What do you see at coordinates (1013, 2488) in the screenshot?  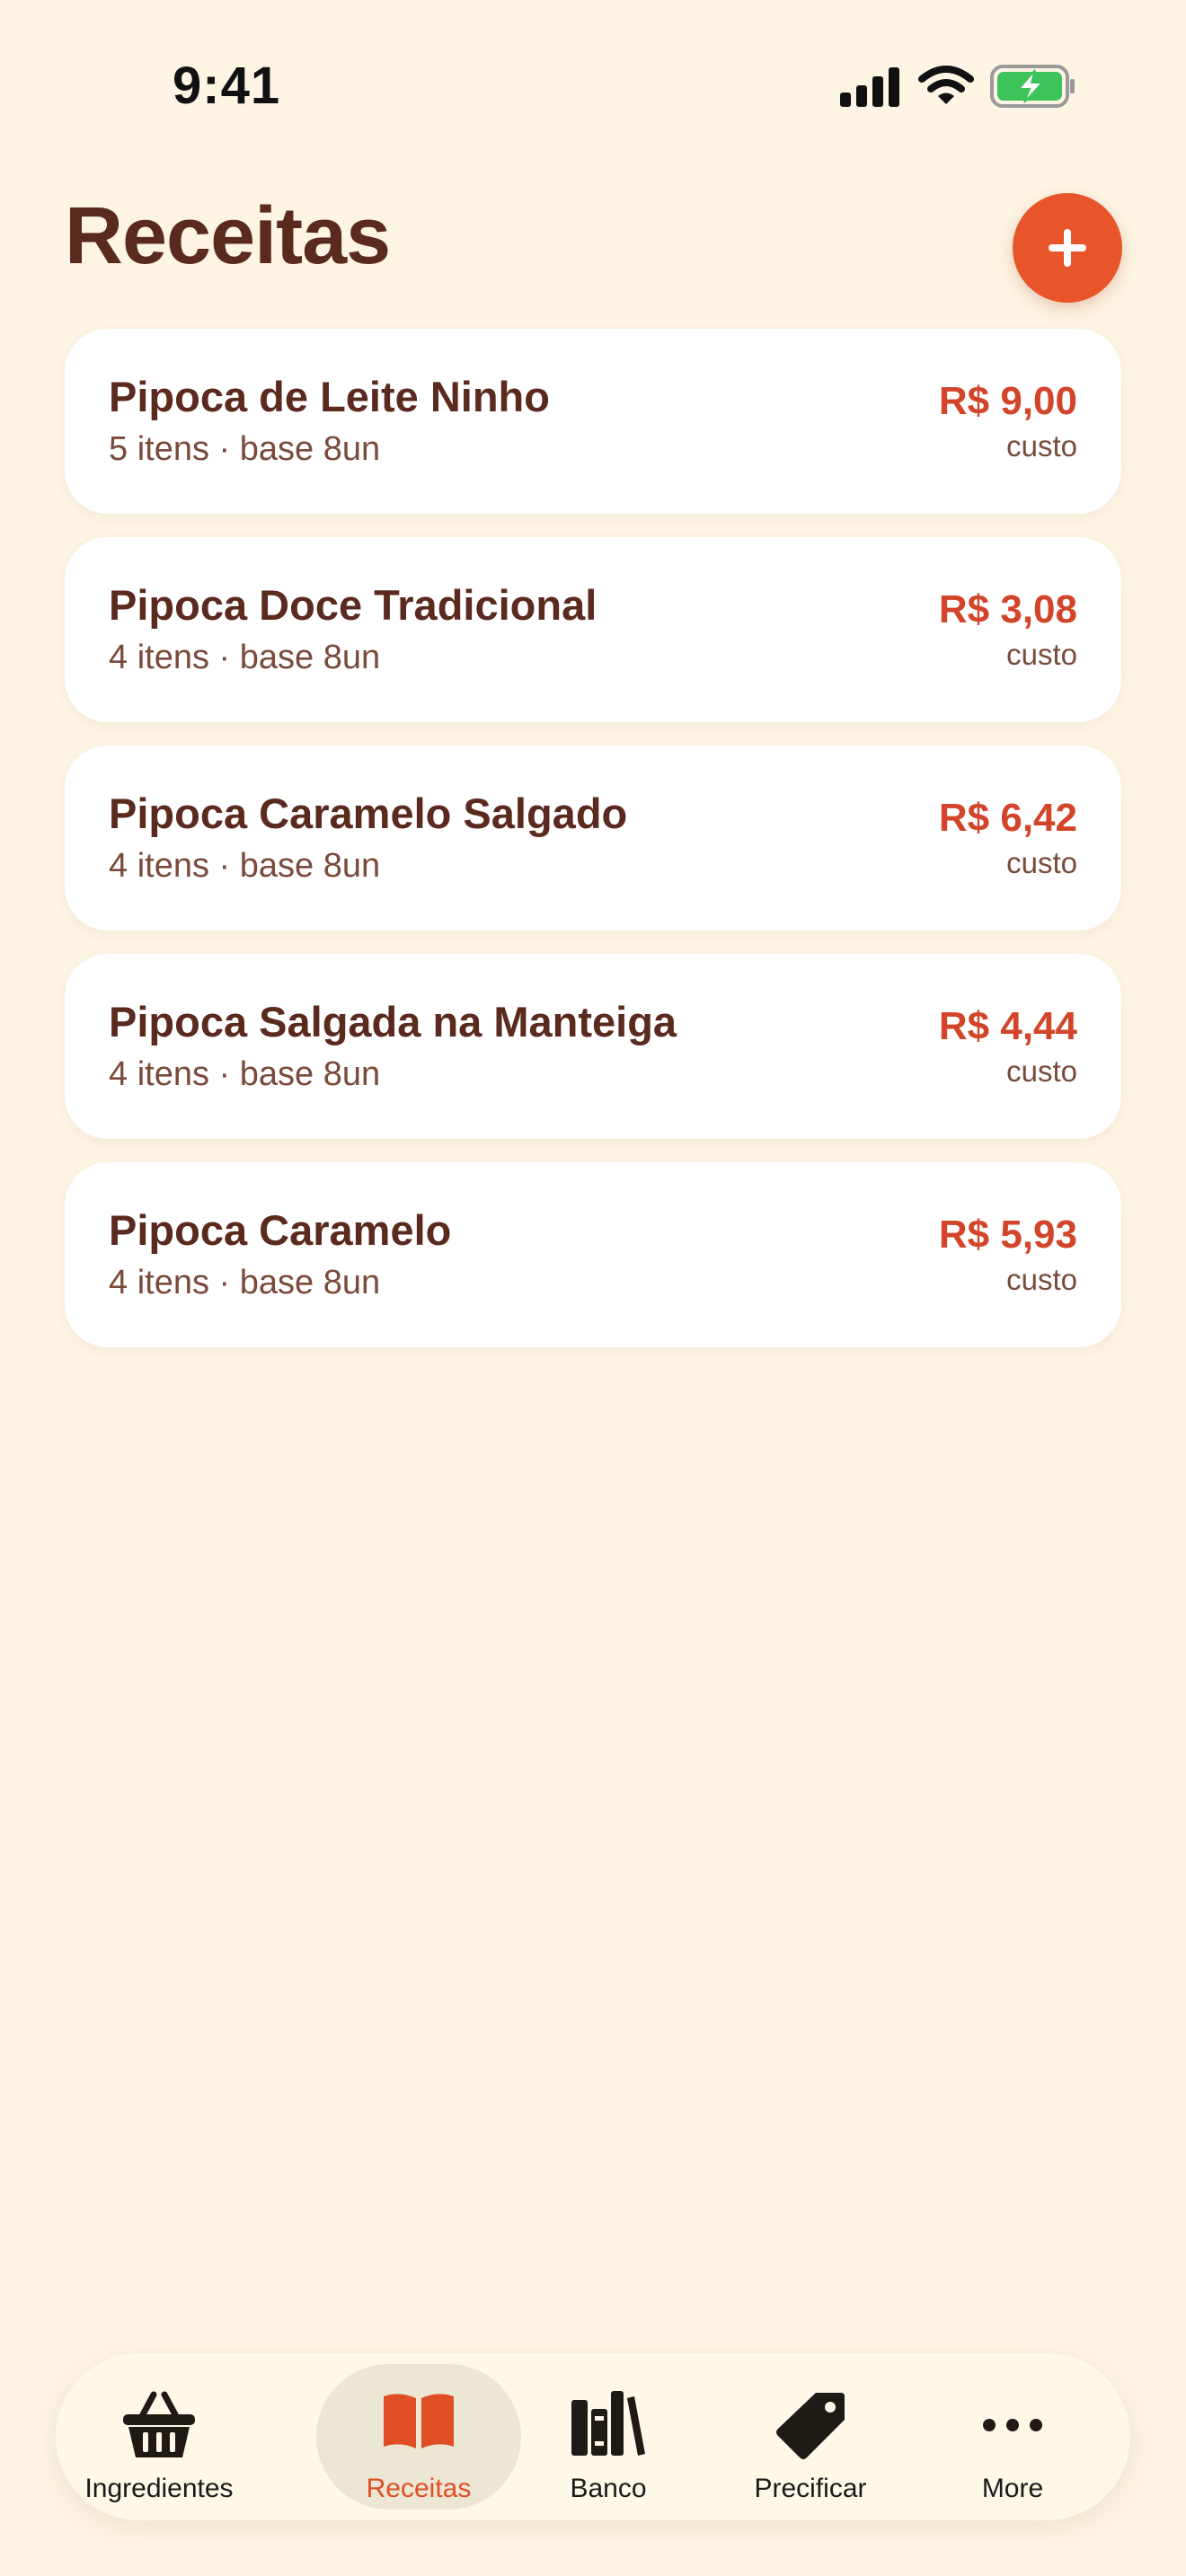 I see `tab-label: More` at bounding box center [1013, 2488].